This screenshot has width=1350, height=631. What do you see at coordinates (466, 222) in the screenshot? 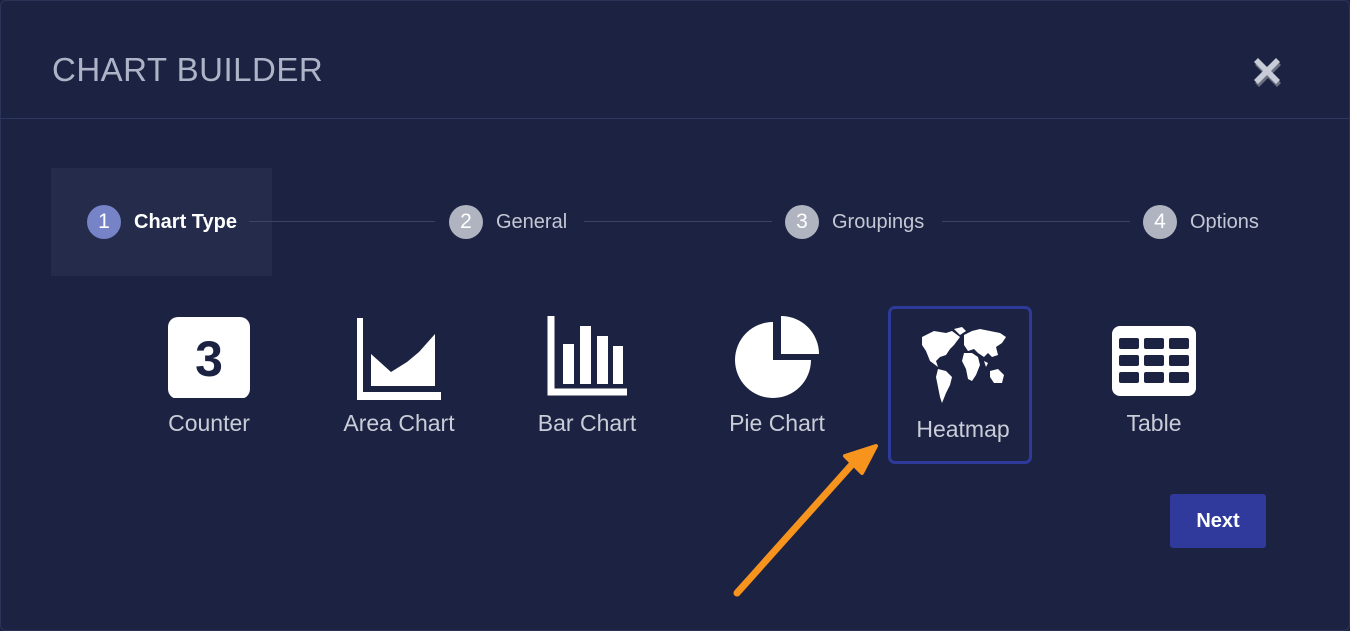
I see `step-number: 2` at bounding box center [466, 222].